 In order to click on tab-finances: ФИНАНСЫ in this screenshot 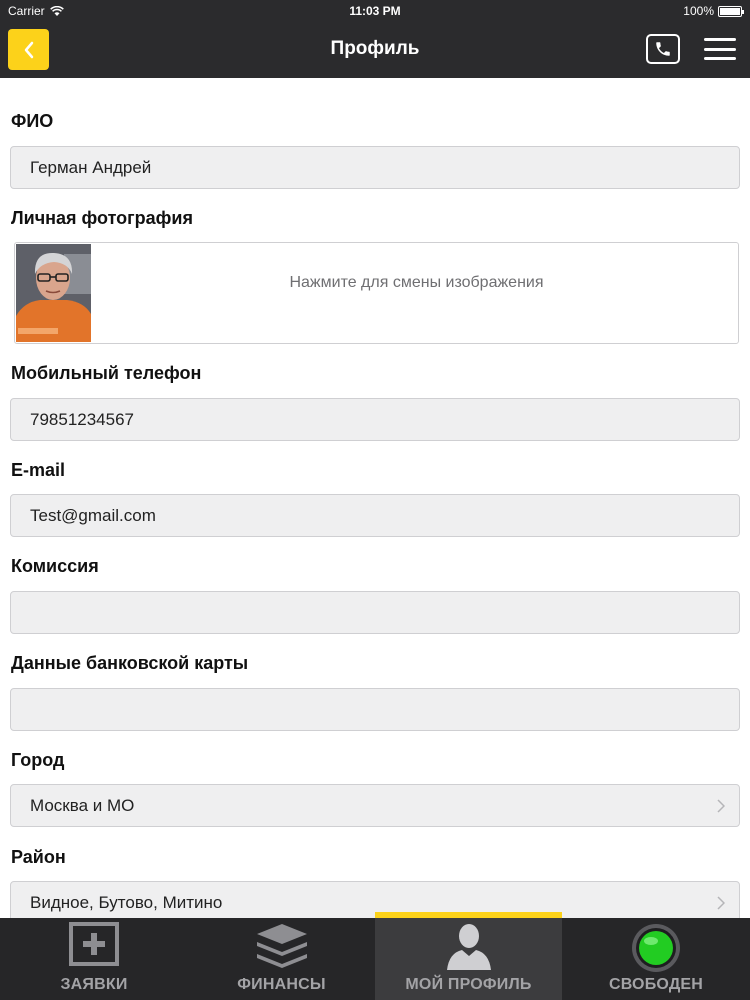, I will do `click(281, 959)`.